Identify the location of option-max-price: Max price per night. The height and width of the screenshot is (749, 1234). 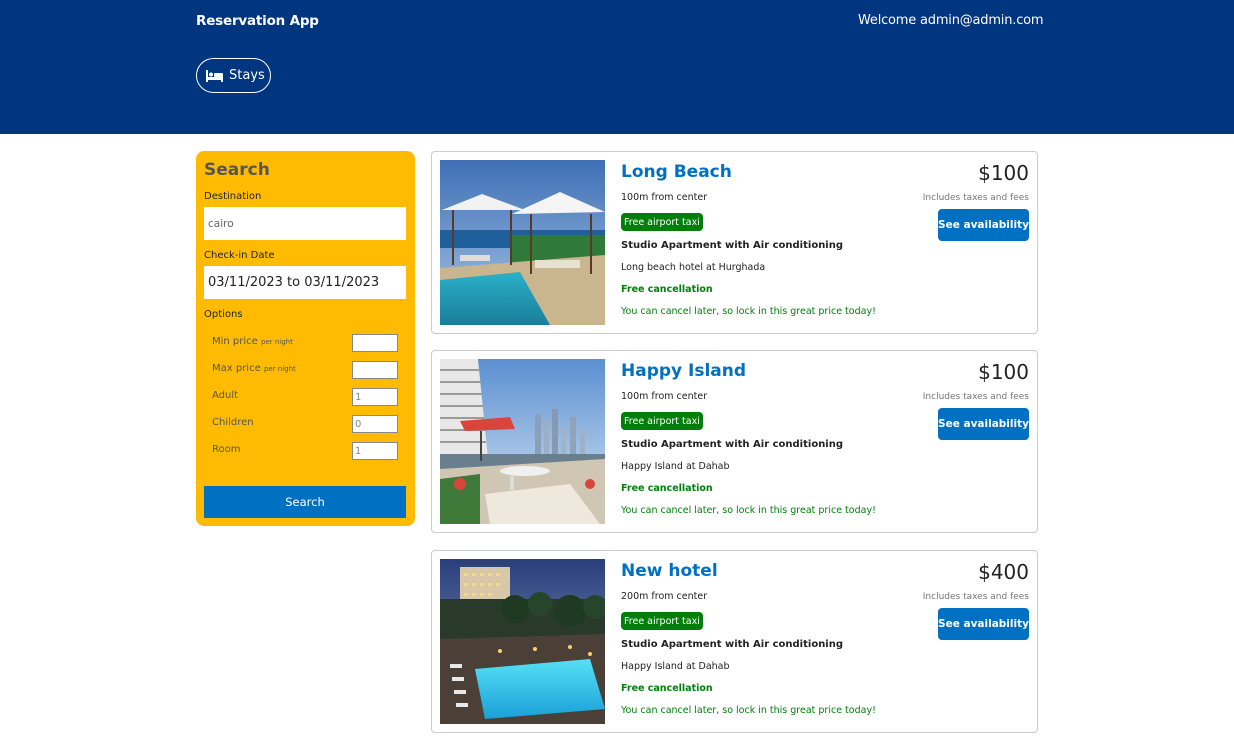
(305, 370).